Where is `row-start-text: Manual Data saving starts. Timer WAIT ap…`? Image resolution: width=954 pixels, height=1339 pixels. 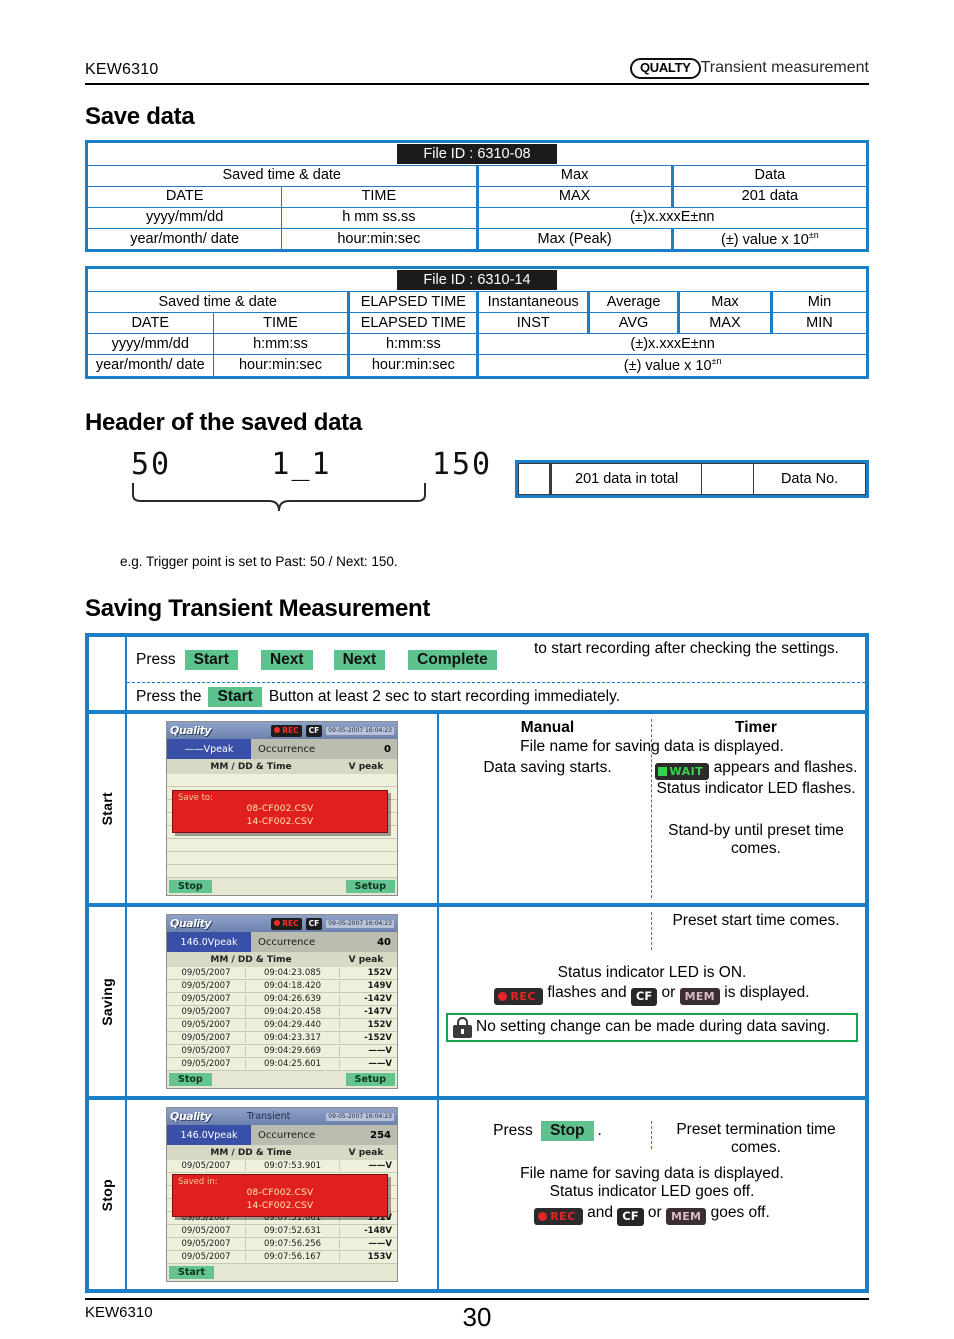 row-start-text: Manual Data saving starts. Timer WAIT ap… is located at coordinates (652, 808).